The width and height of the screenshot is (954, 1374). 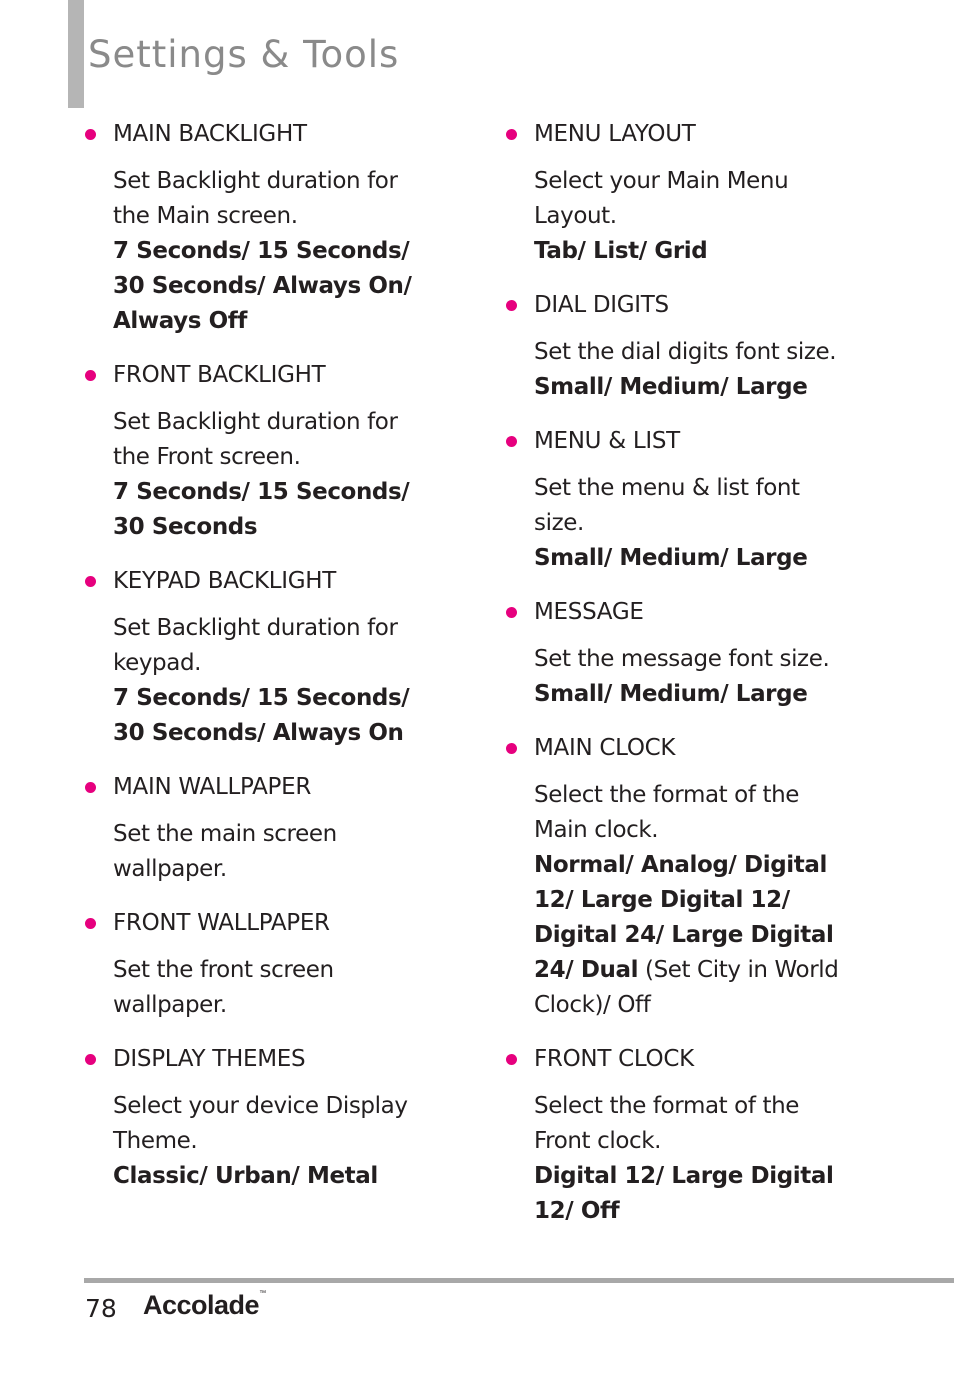 What do you see at coordinates (605, 748) in the screenshot?
I see `section-heading: MAIN CLOCK` at bounding box center [605, 748].